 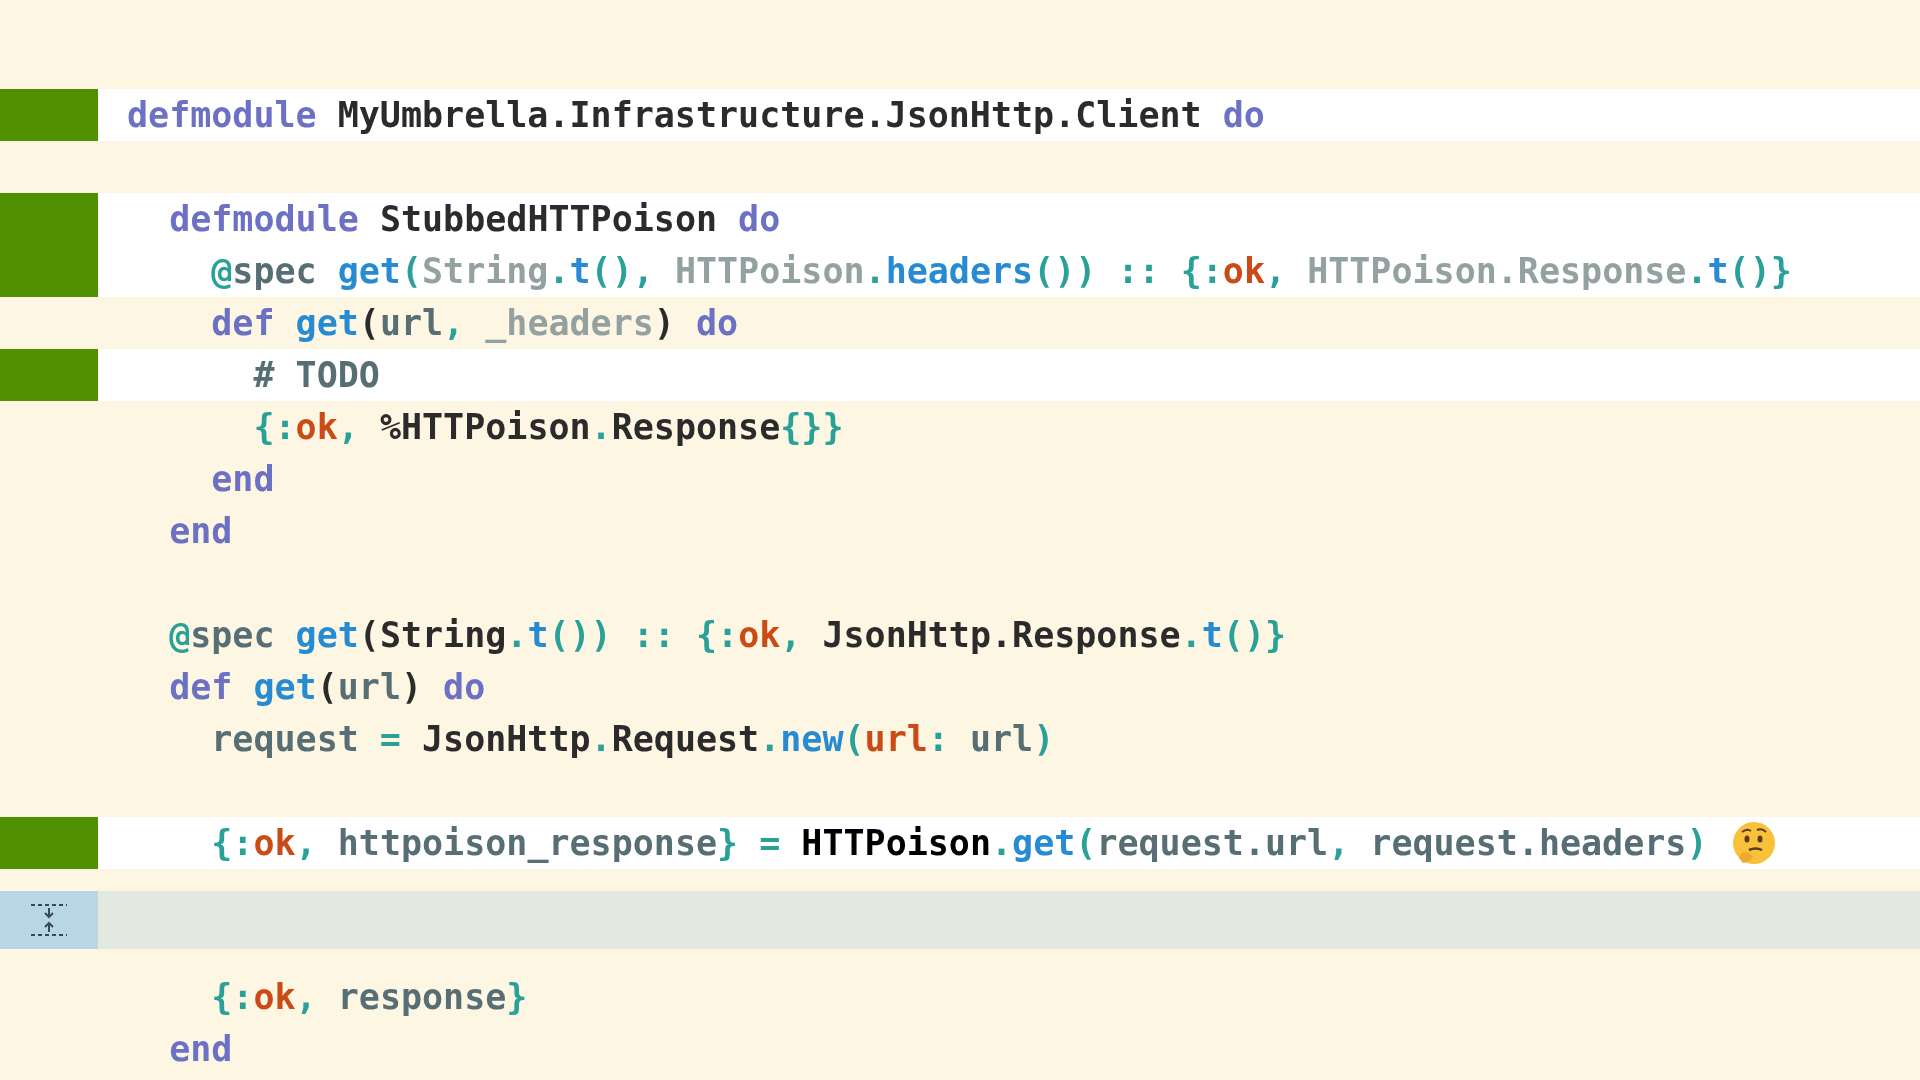 I want to click on code-line: request = JsonHttp.Request.new(url: url), so click(x=632, y=739).